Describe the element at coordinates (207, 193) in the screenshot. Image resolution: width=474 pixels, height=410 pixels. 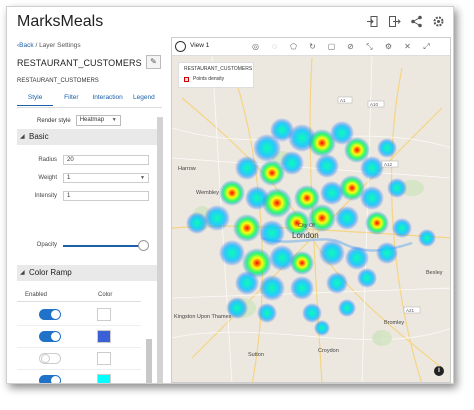
I see `place-label-wembley: Wembley` at that location.